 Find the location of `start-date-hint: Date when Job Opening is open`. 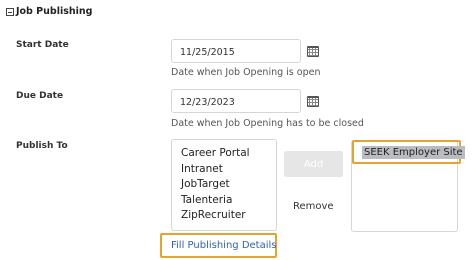

start-date-hint: Date when Job Opening is open is located at coordinates (246, 72).